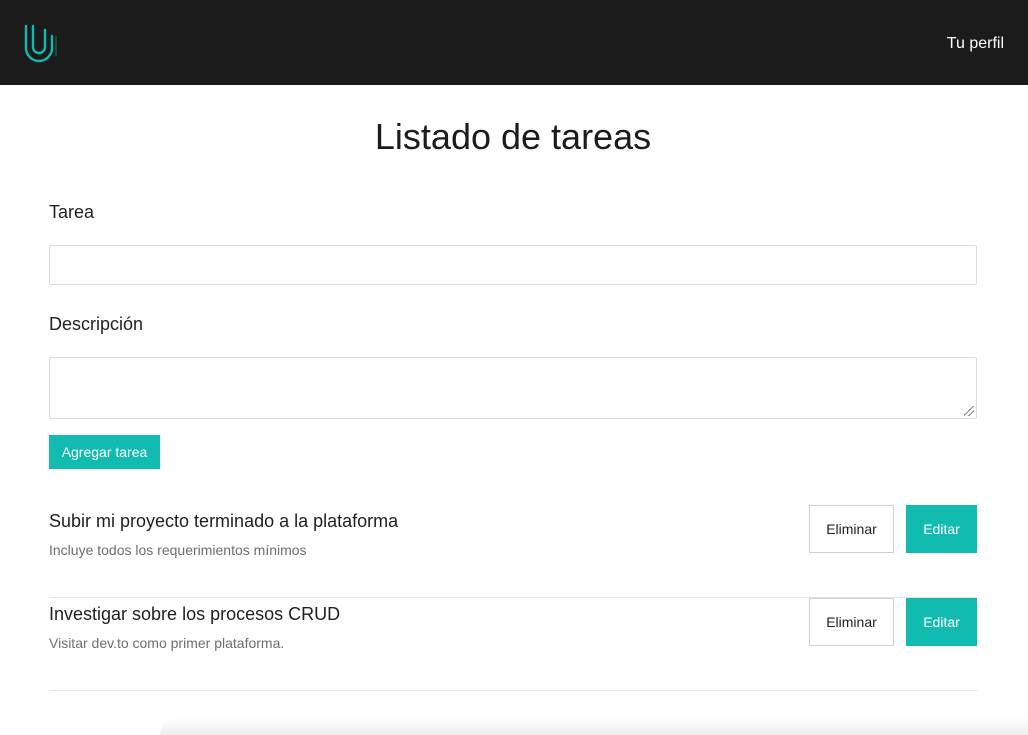 The image size is (1028, 735). I want to click on resize-handle-icon, so click(969, 411).